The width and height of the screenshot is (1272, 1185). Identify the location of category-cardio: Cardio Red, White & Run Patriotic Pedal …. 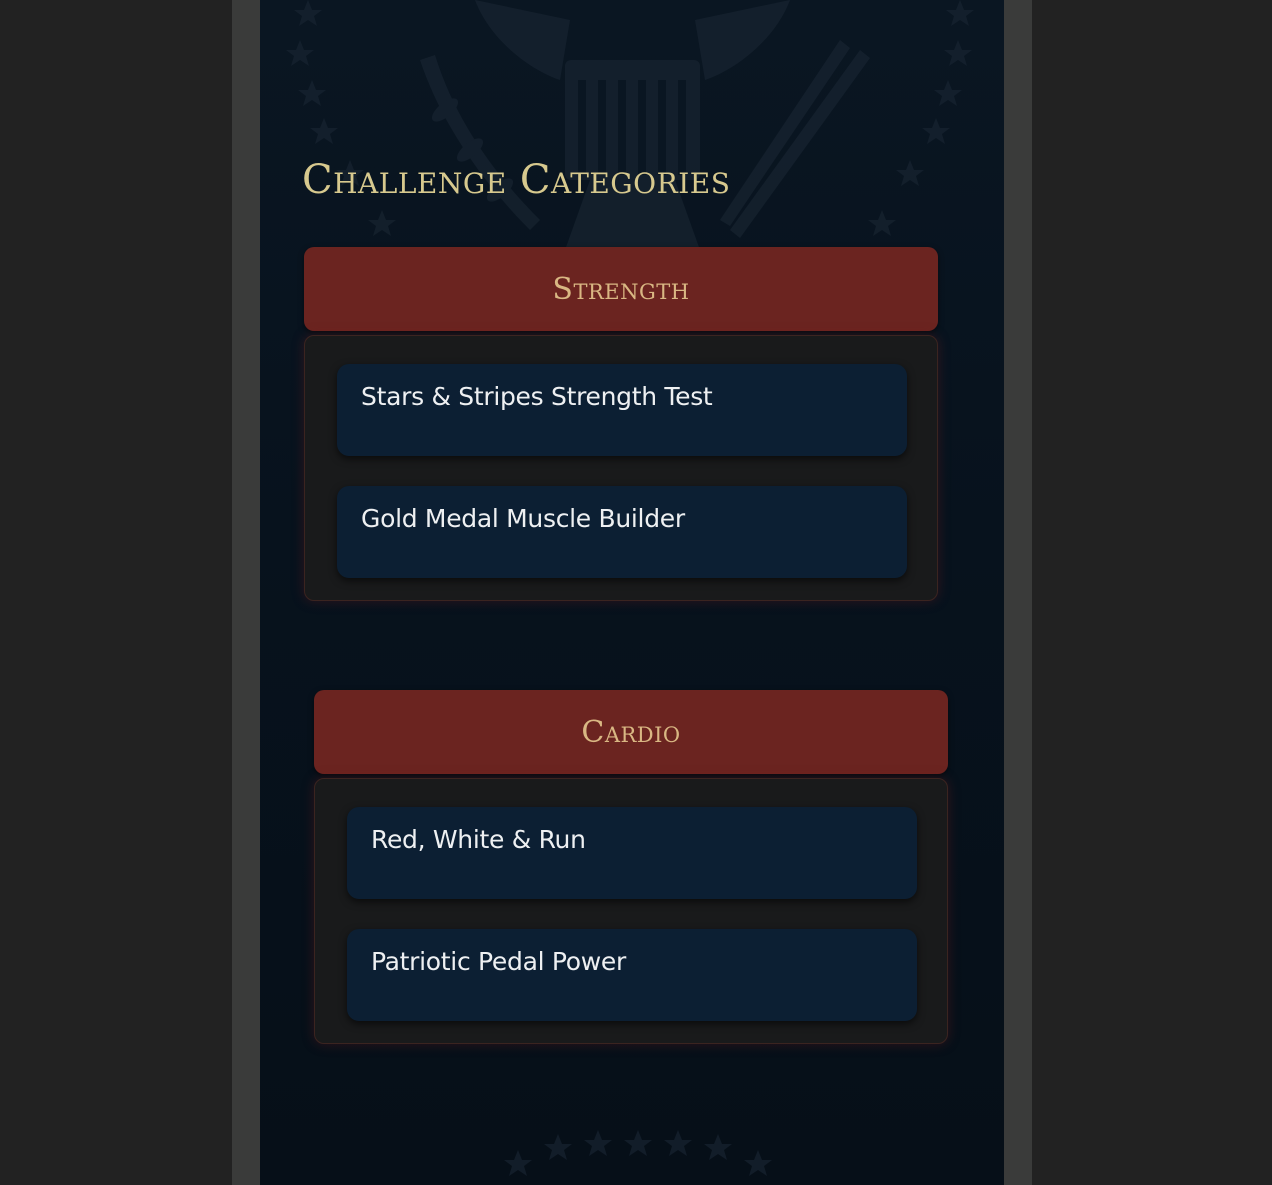
(631, 867).